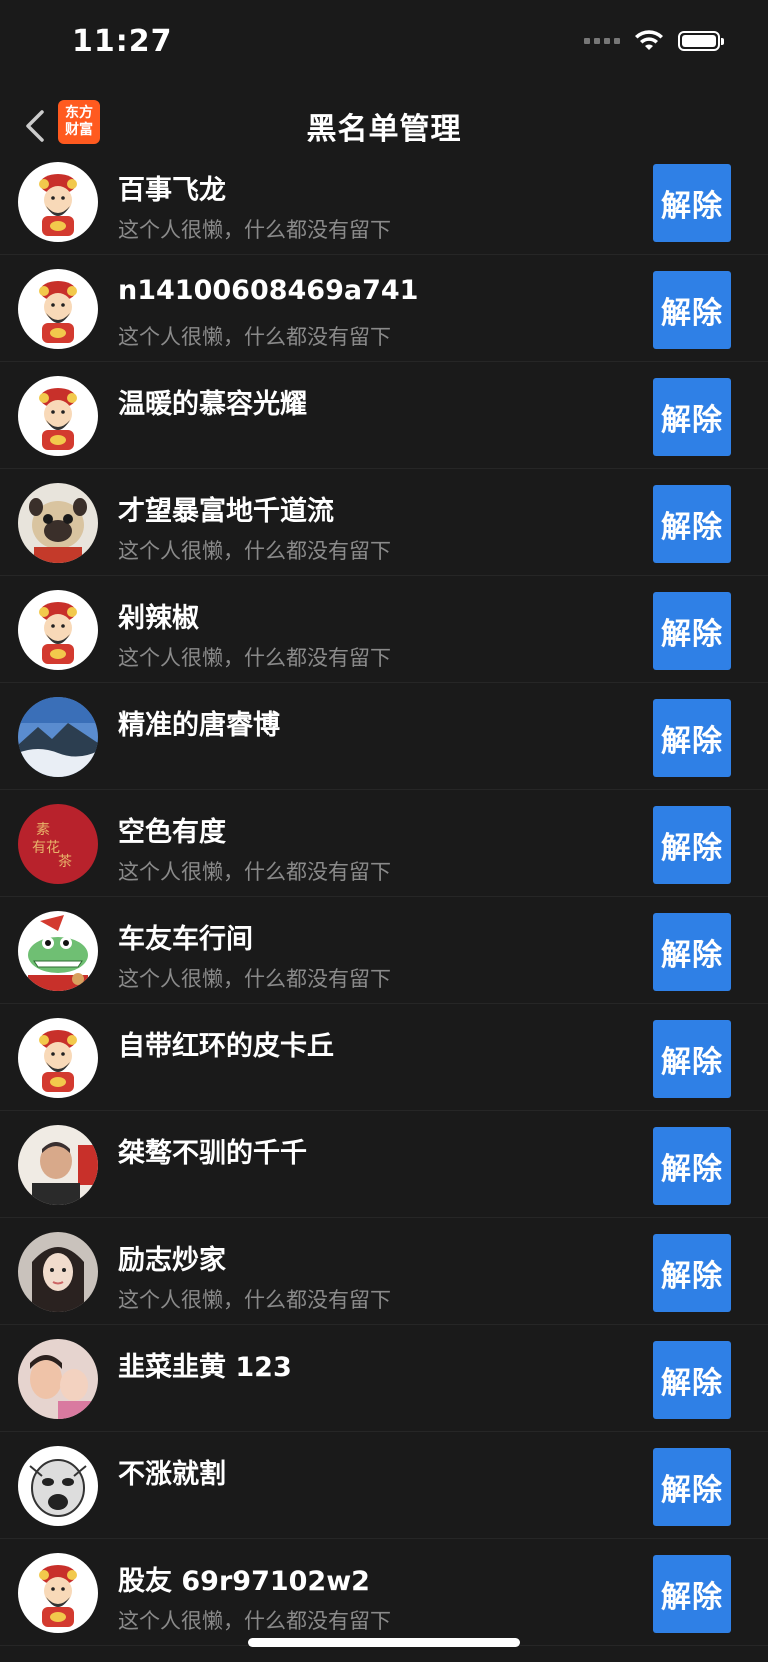  What do you see at coordinates (172, 1260) in the screenshot?
I see `user-name: 励志炒家` at bounding box center [172, 1260].